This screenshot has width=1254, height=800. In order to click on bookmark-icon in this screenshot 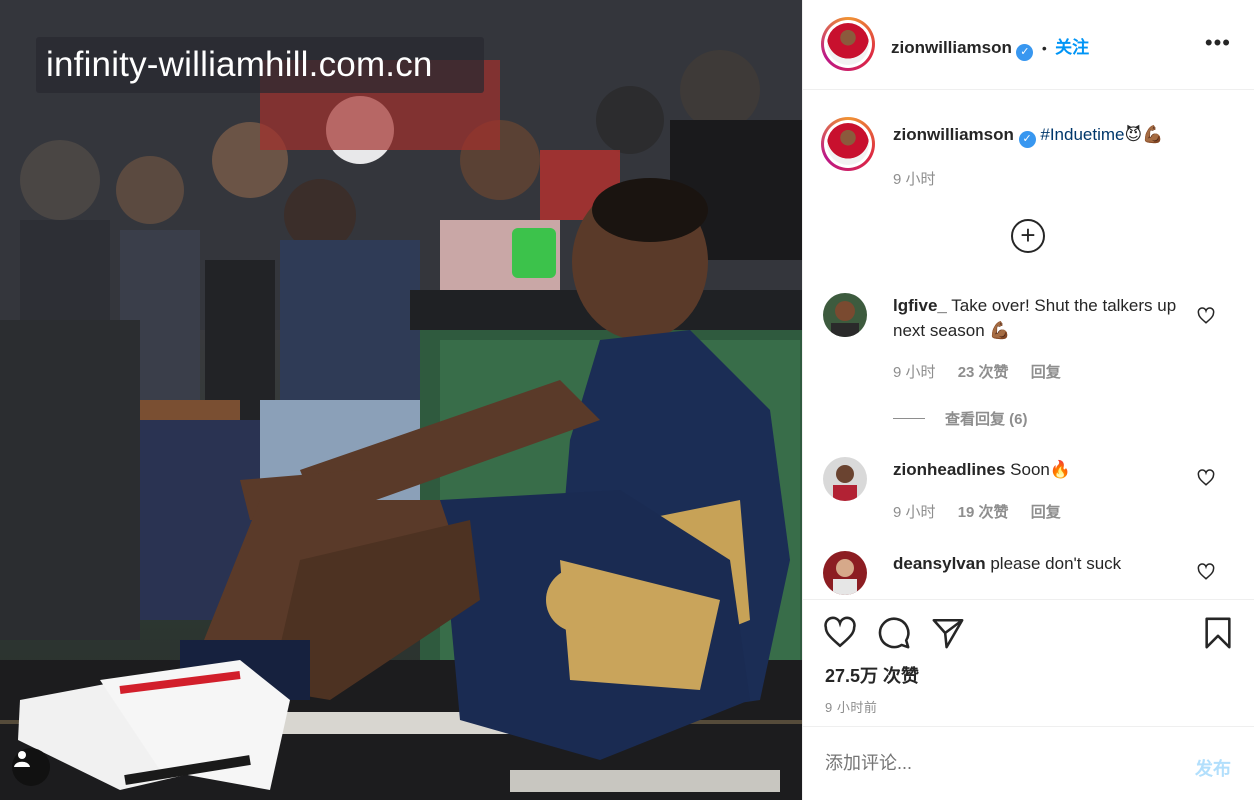, I will do `click(1218, 633)`.